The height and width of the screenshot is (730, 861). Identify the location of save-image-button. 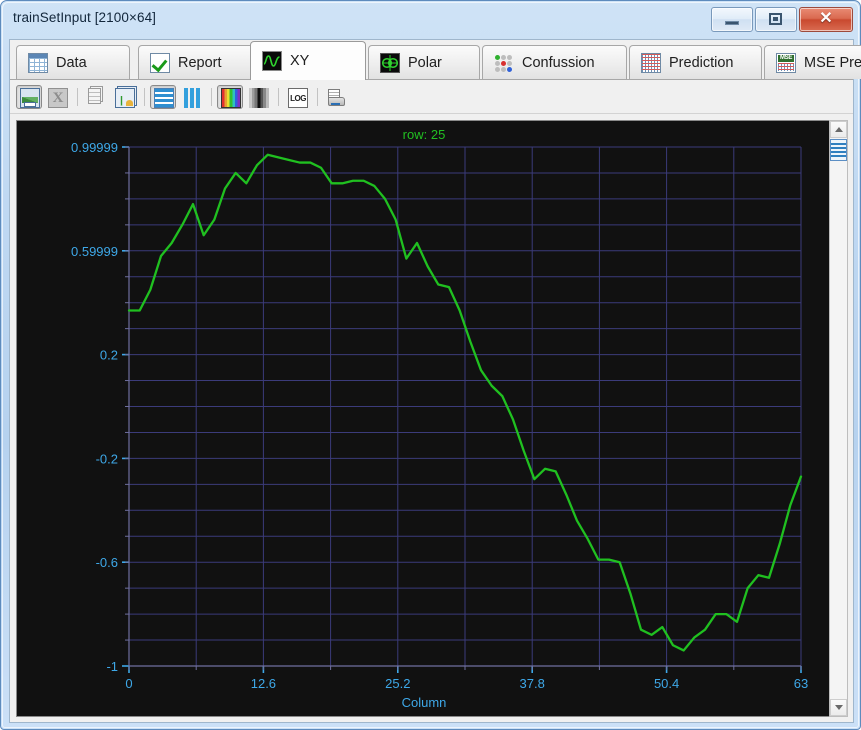
(29, 96).